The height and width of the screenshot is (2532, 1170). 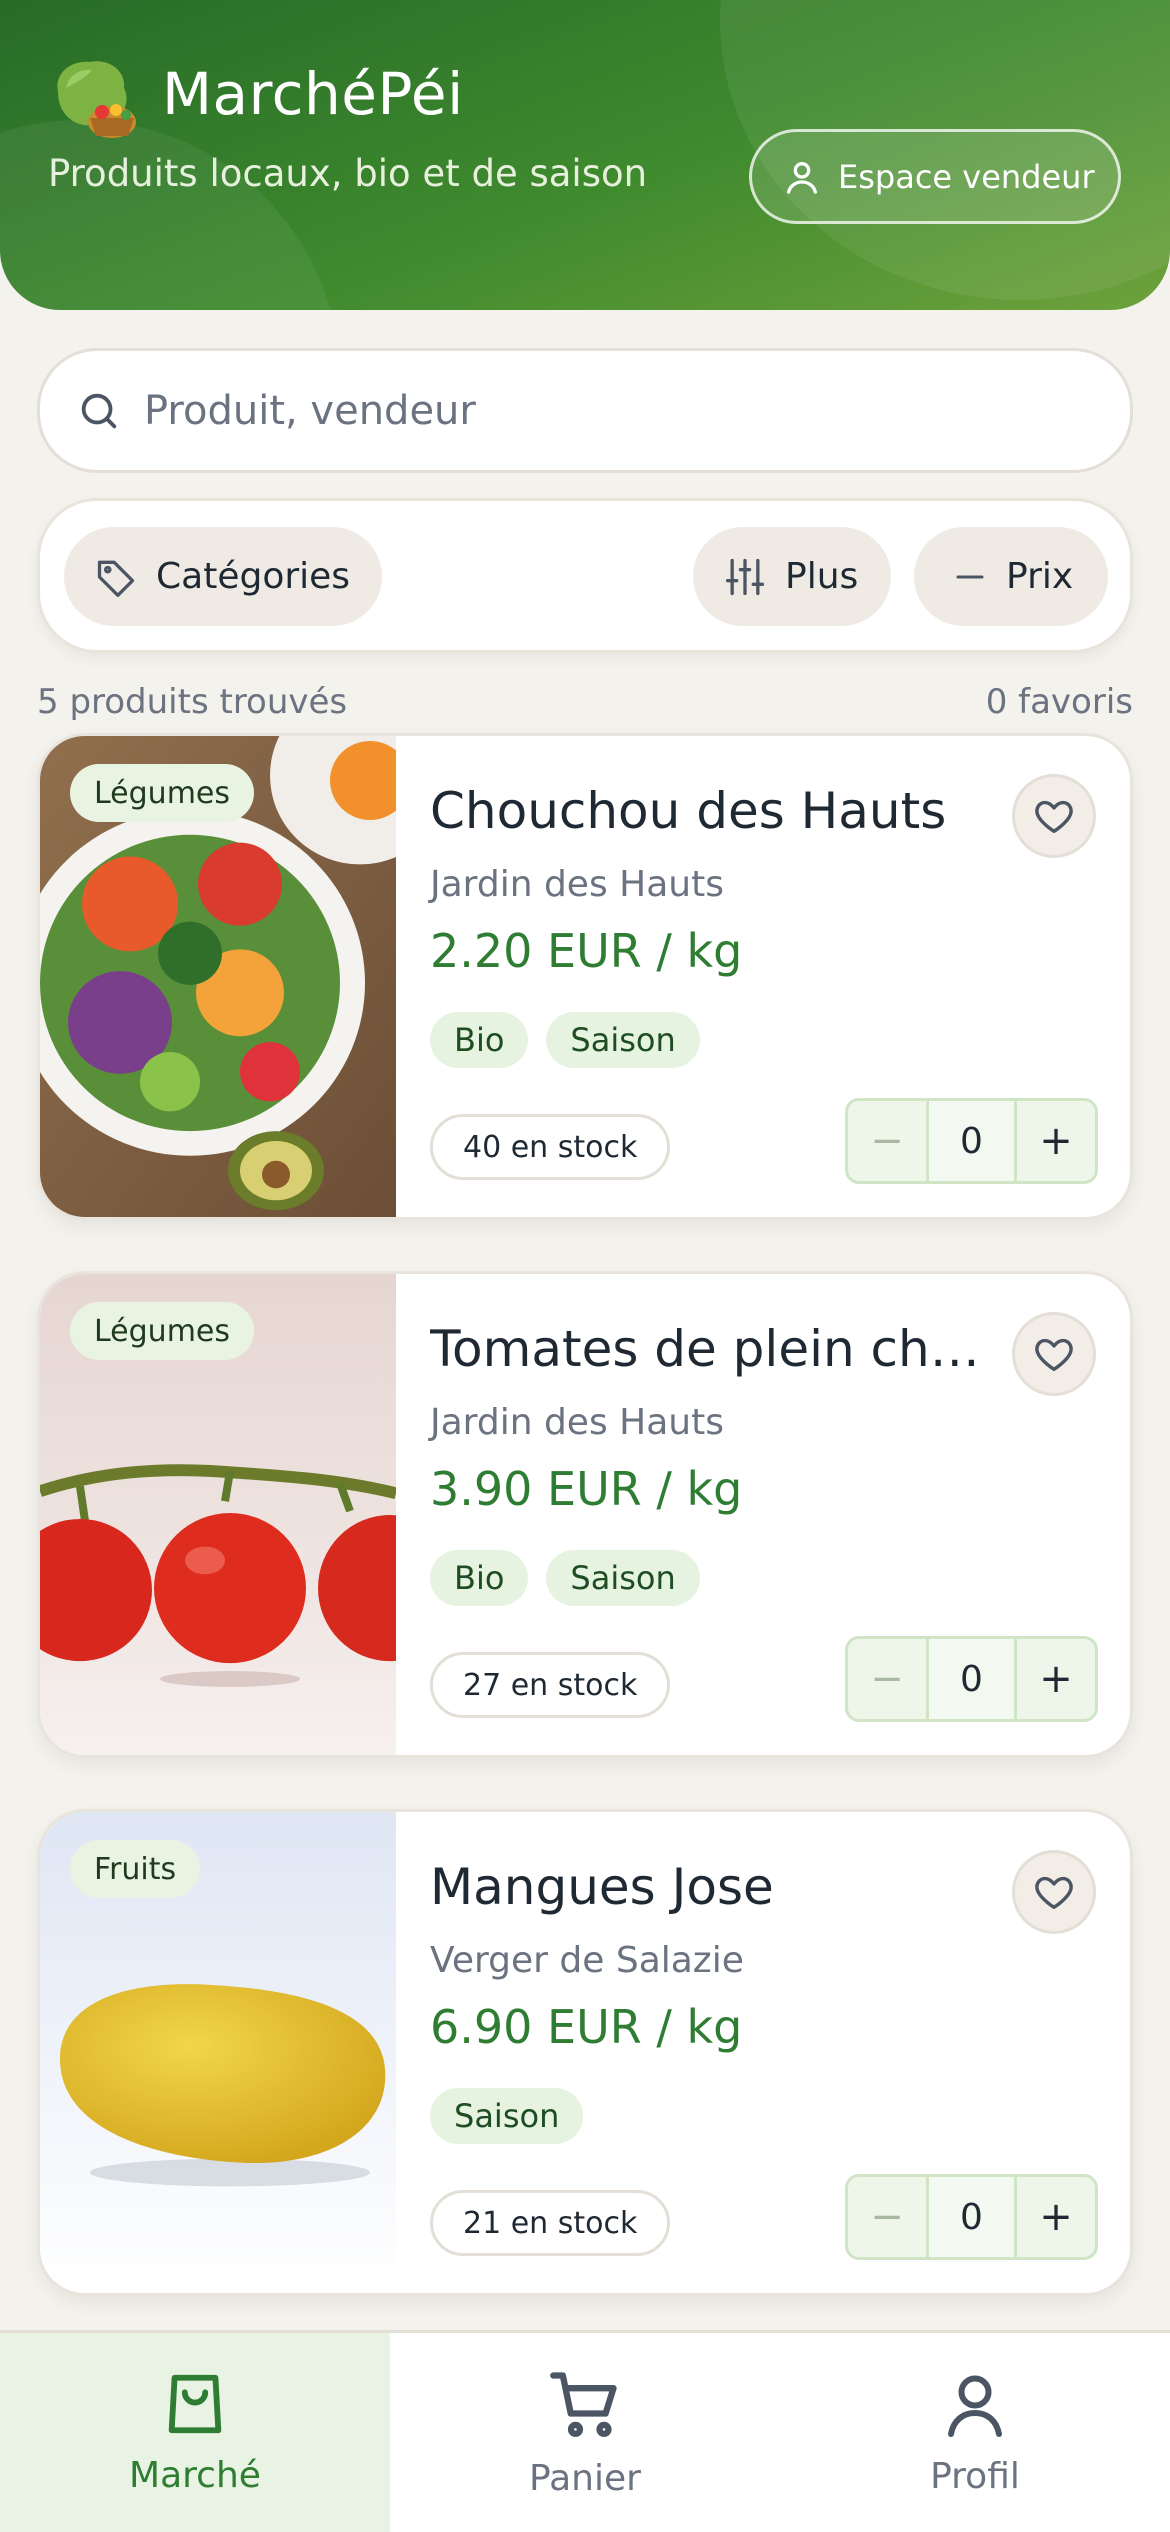 I want to click on bag-icon, so click(x=195, y=2404).